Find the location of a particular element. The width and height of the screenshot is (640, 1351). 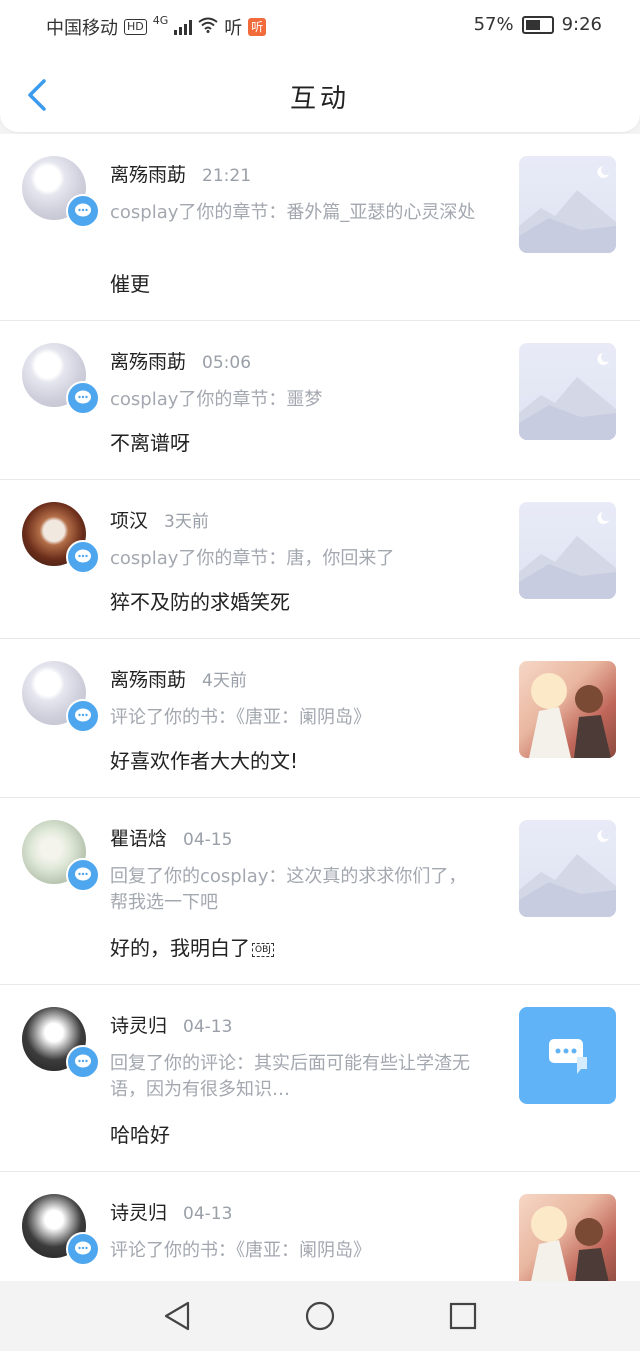

list-item: 离殇雨莇 05:06 cosplay了你的章节：噩梦 不离谱呀 is located at coordinates (320, 400).